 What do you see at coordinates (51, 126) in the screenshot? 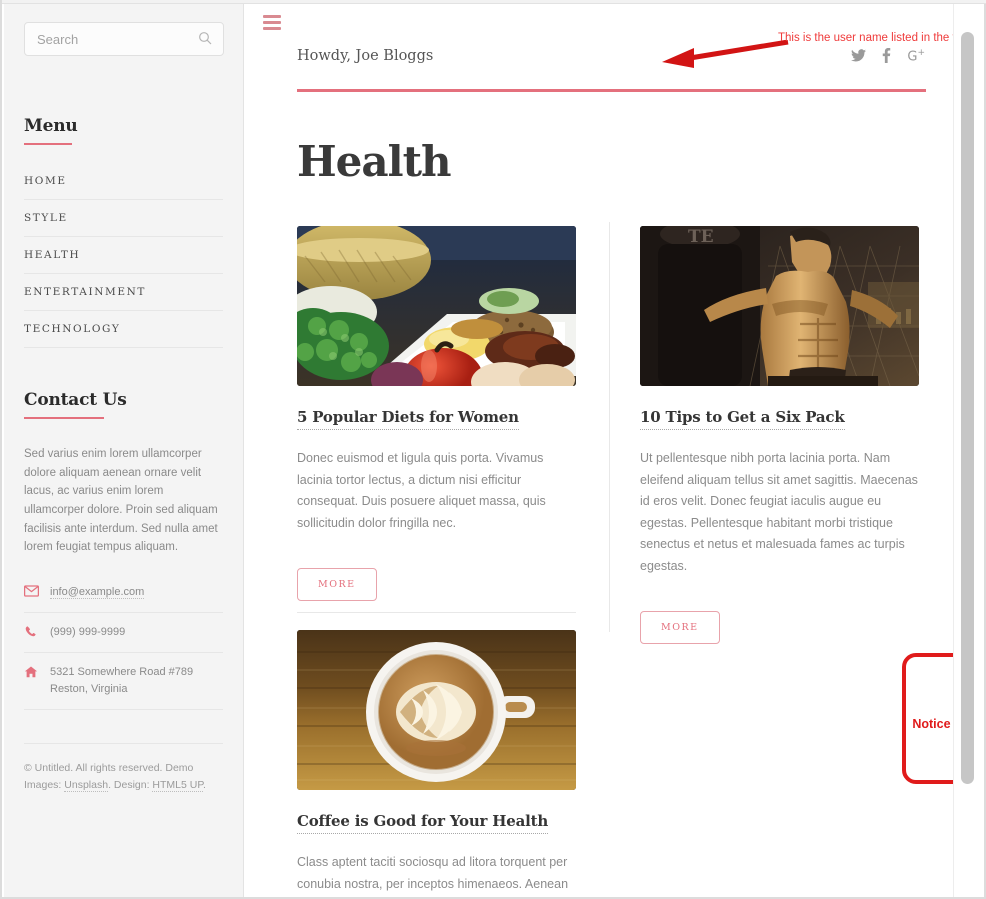
I see `menu-heading: Menu` at bounding box center [51, 126].